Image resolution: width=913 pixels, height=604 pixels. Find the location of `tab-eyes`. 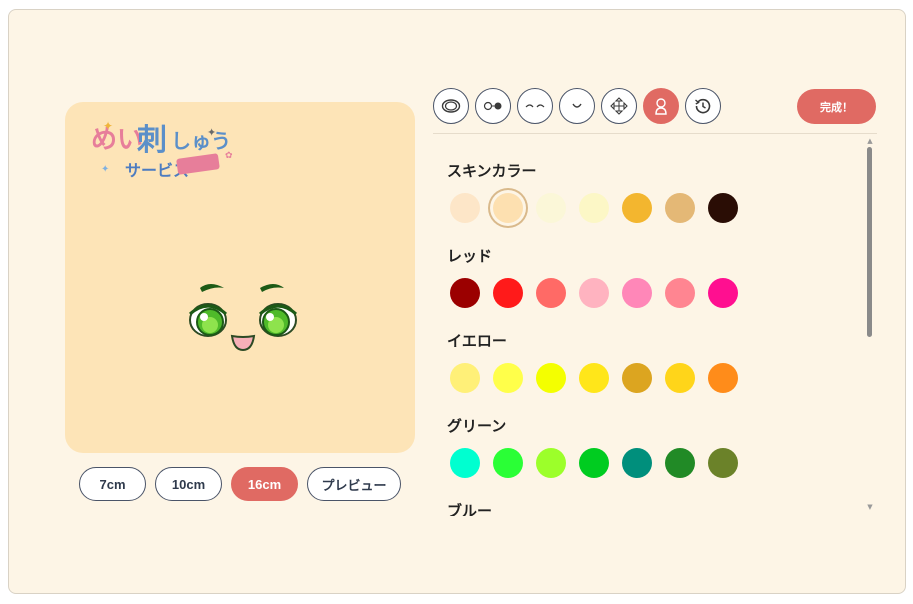

tab-eyes is located at coordinates (493, 106).